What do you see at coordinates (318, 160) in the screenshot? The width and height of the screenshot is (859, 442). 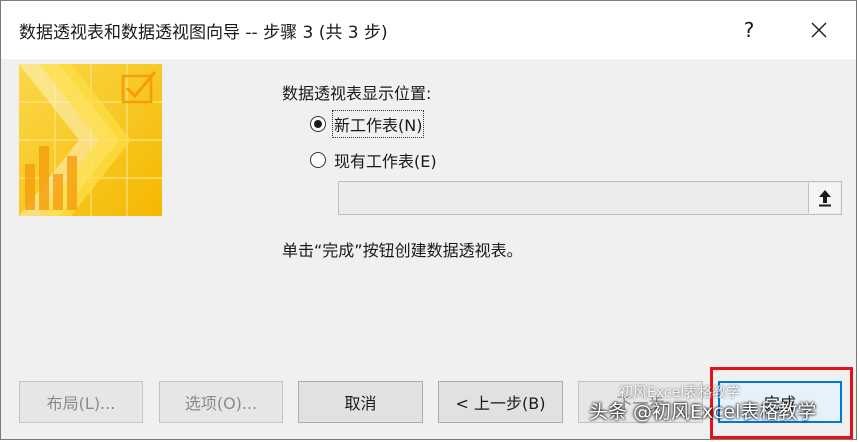 I see `radio-unselected-icon` at bounding box center [318, 160].